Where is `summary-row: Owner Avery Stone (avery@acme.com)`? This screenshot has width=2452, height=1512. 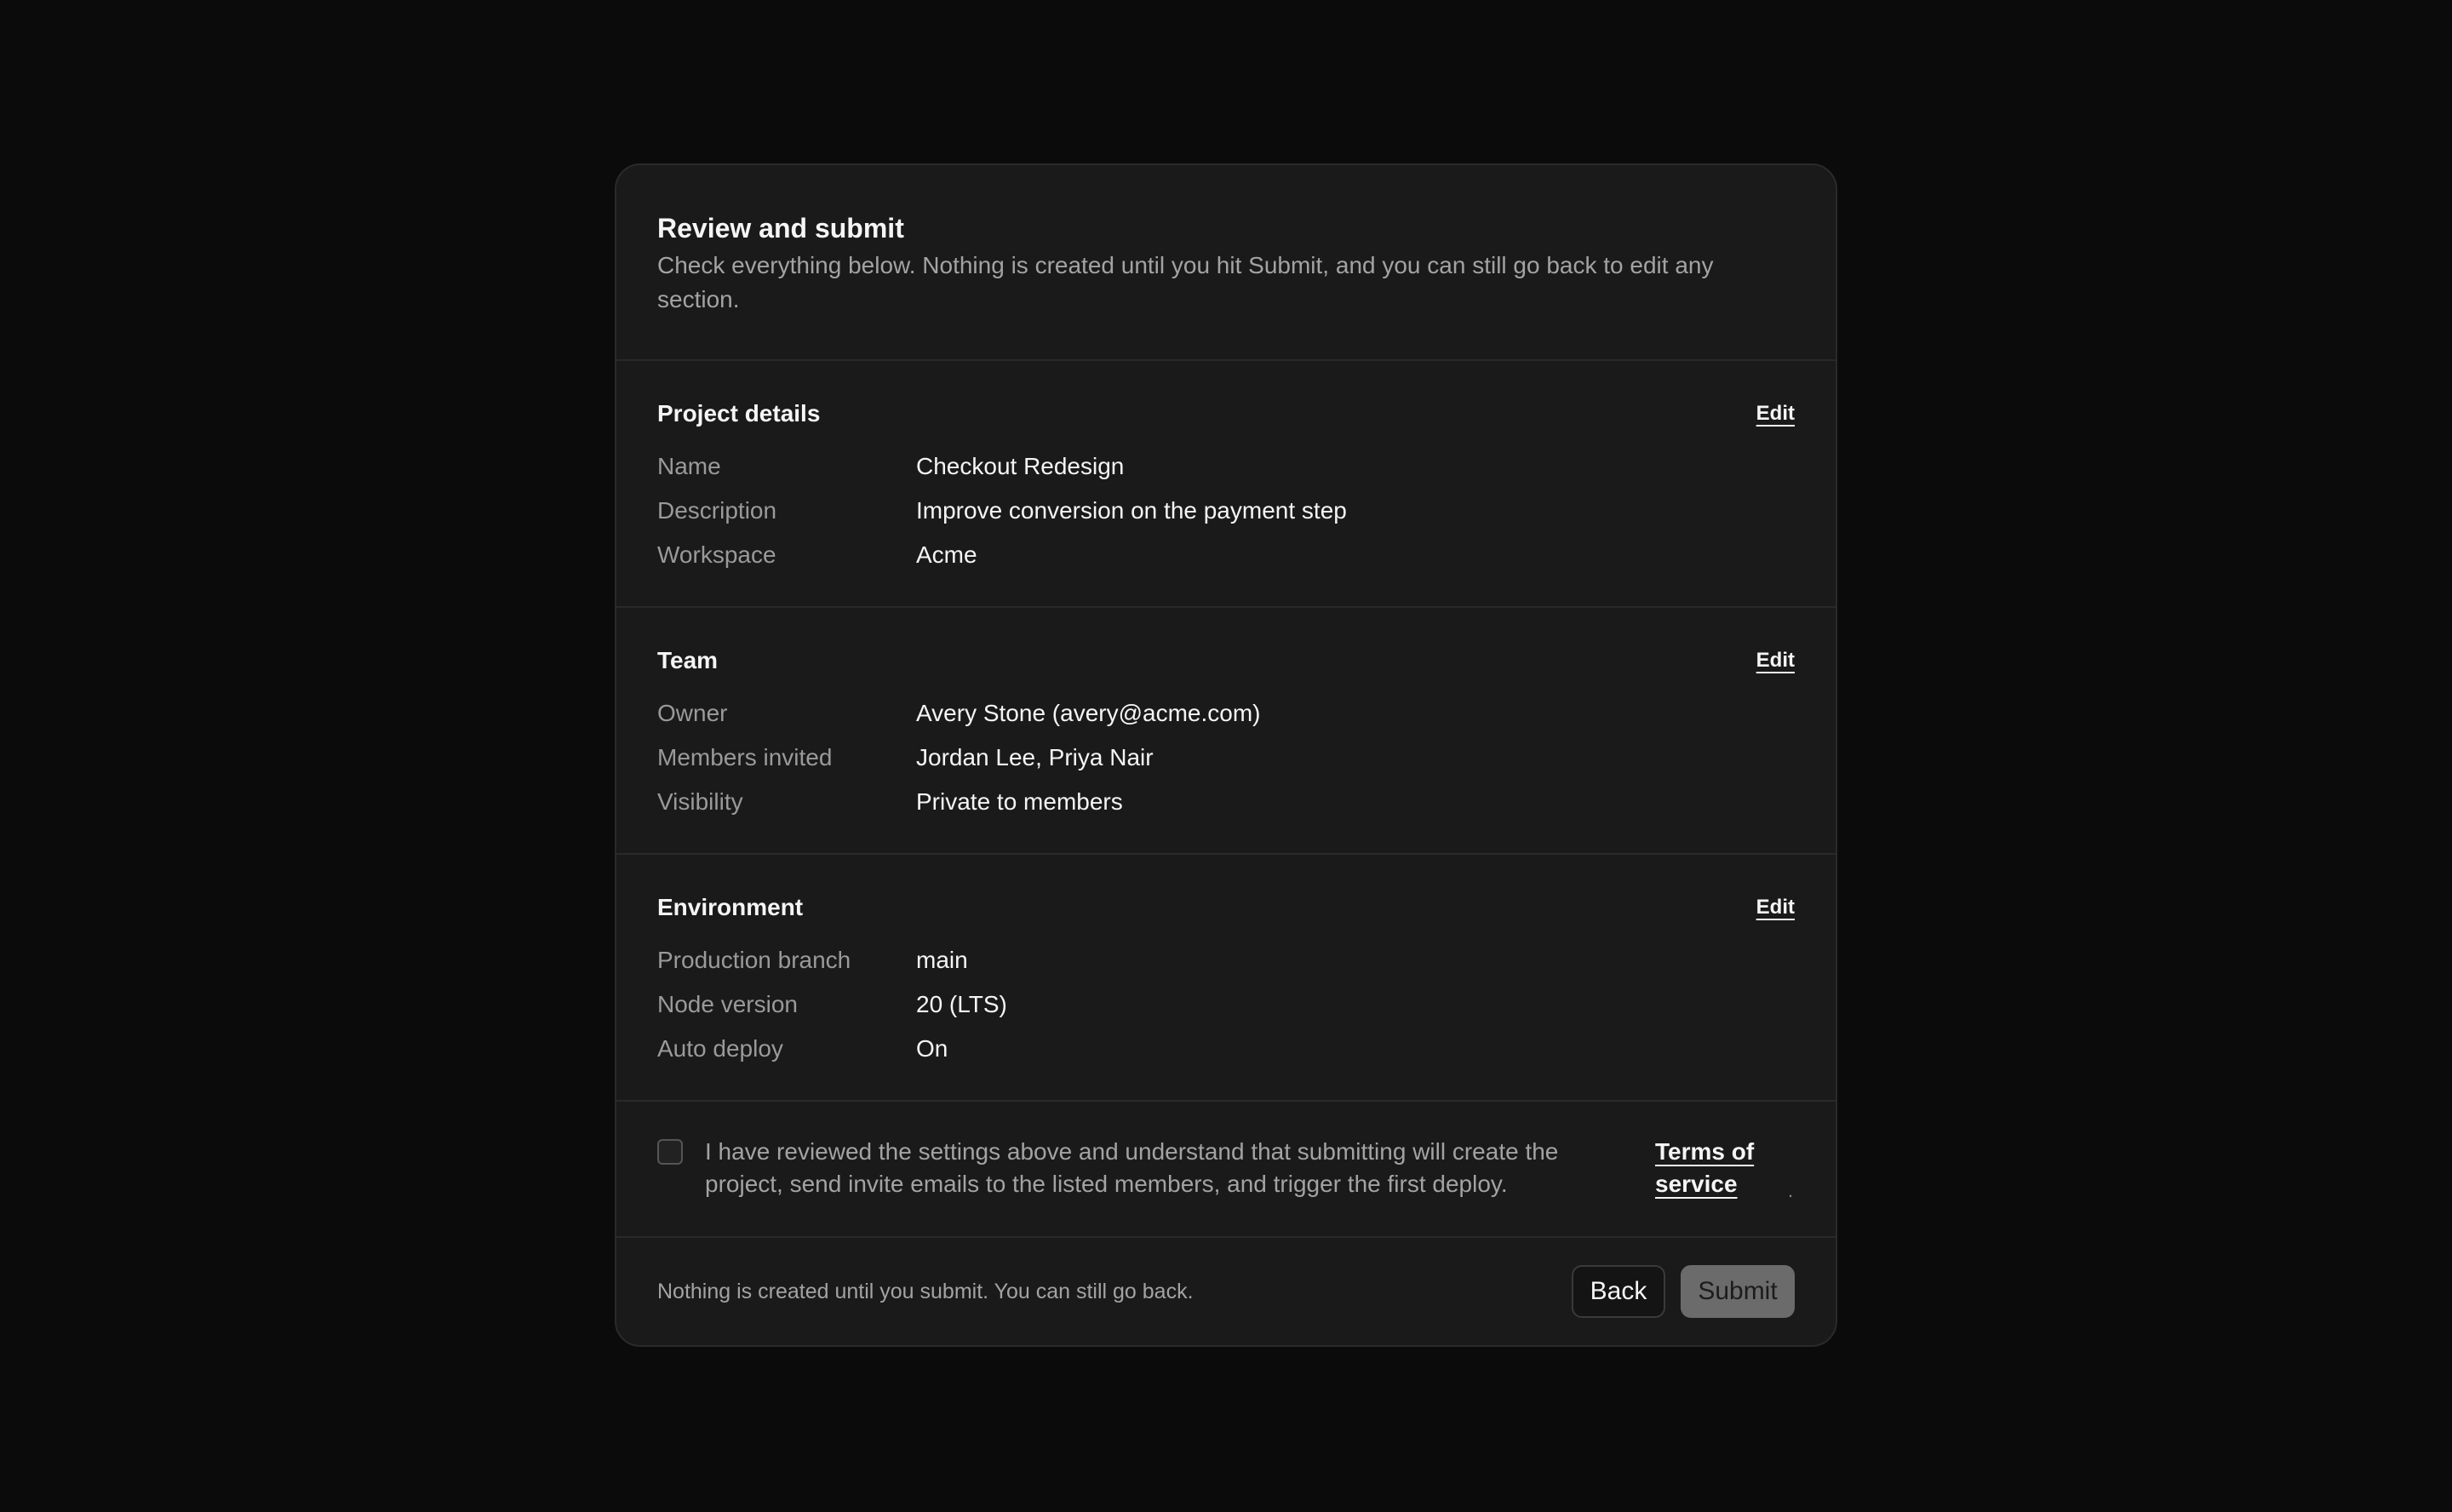 summary-row: Owner Avery Stone (avery@acme.com) is located at coordinates (1226, 713).